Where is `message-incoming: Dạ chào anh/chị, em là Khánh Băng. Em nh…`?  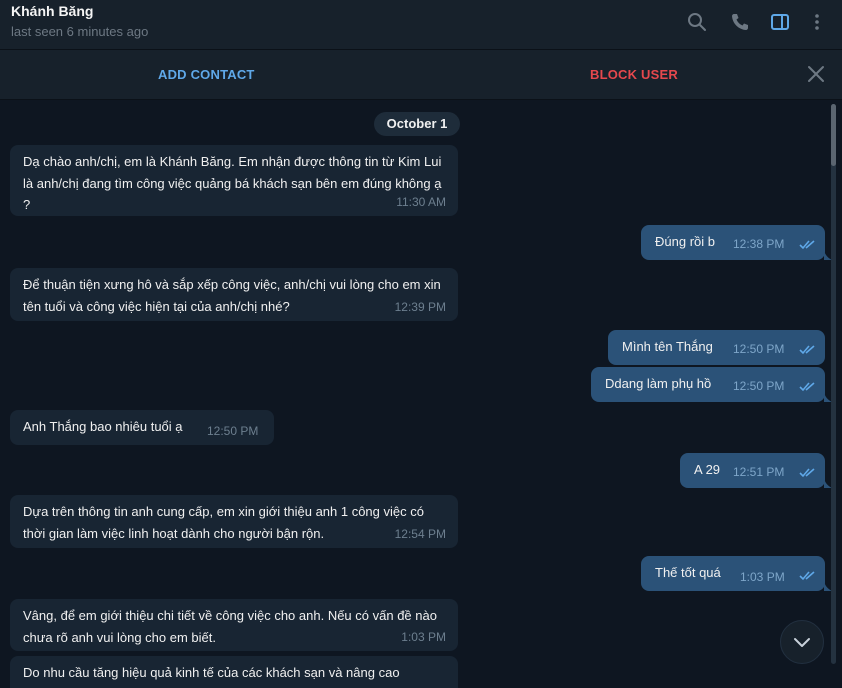
message-incoming: Dạ chào anh/chị, em là Khánh Băng. Em nh… is located at coordinates (234, 180).